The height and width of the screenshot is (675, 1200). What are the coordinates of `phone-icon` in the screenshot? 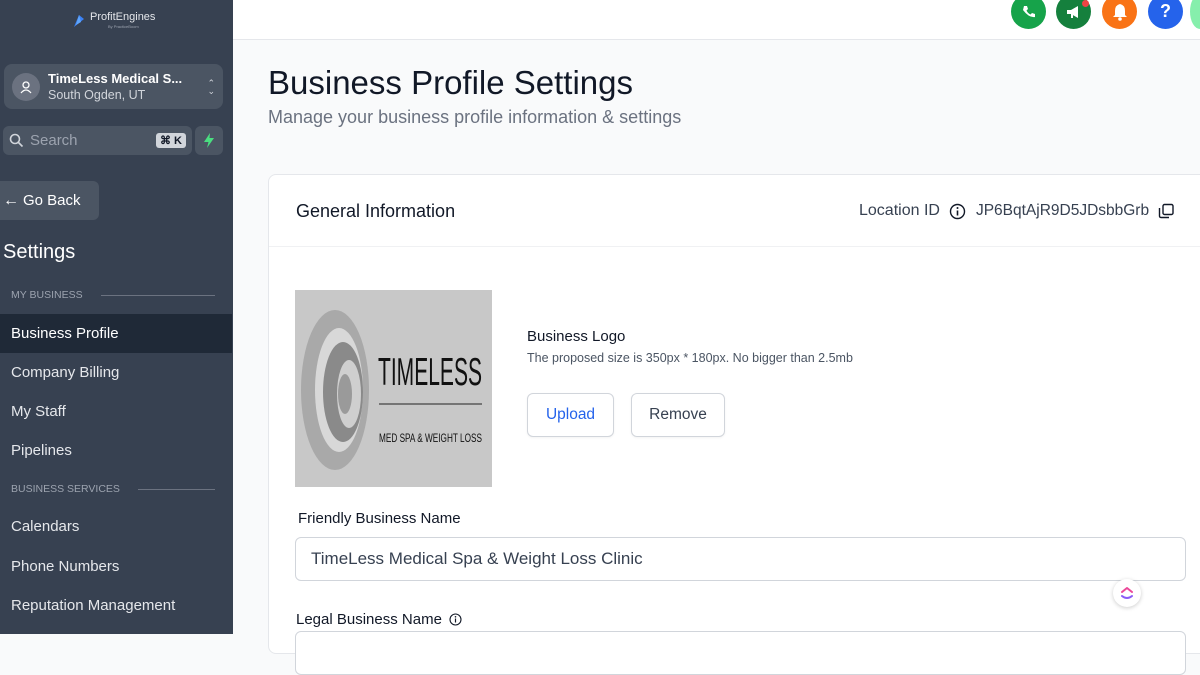 It's located at (1028, 11).